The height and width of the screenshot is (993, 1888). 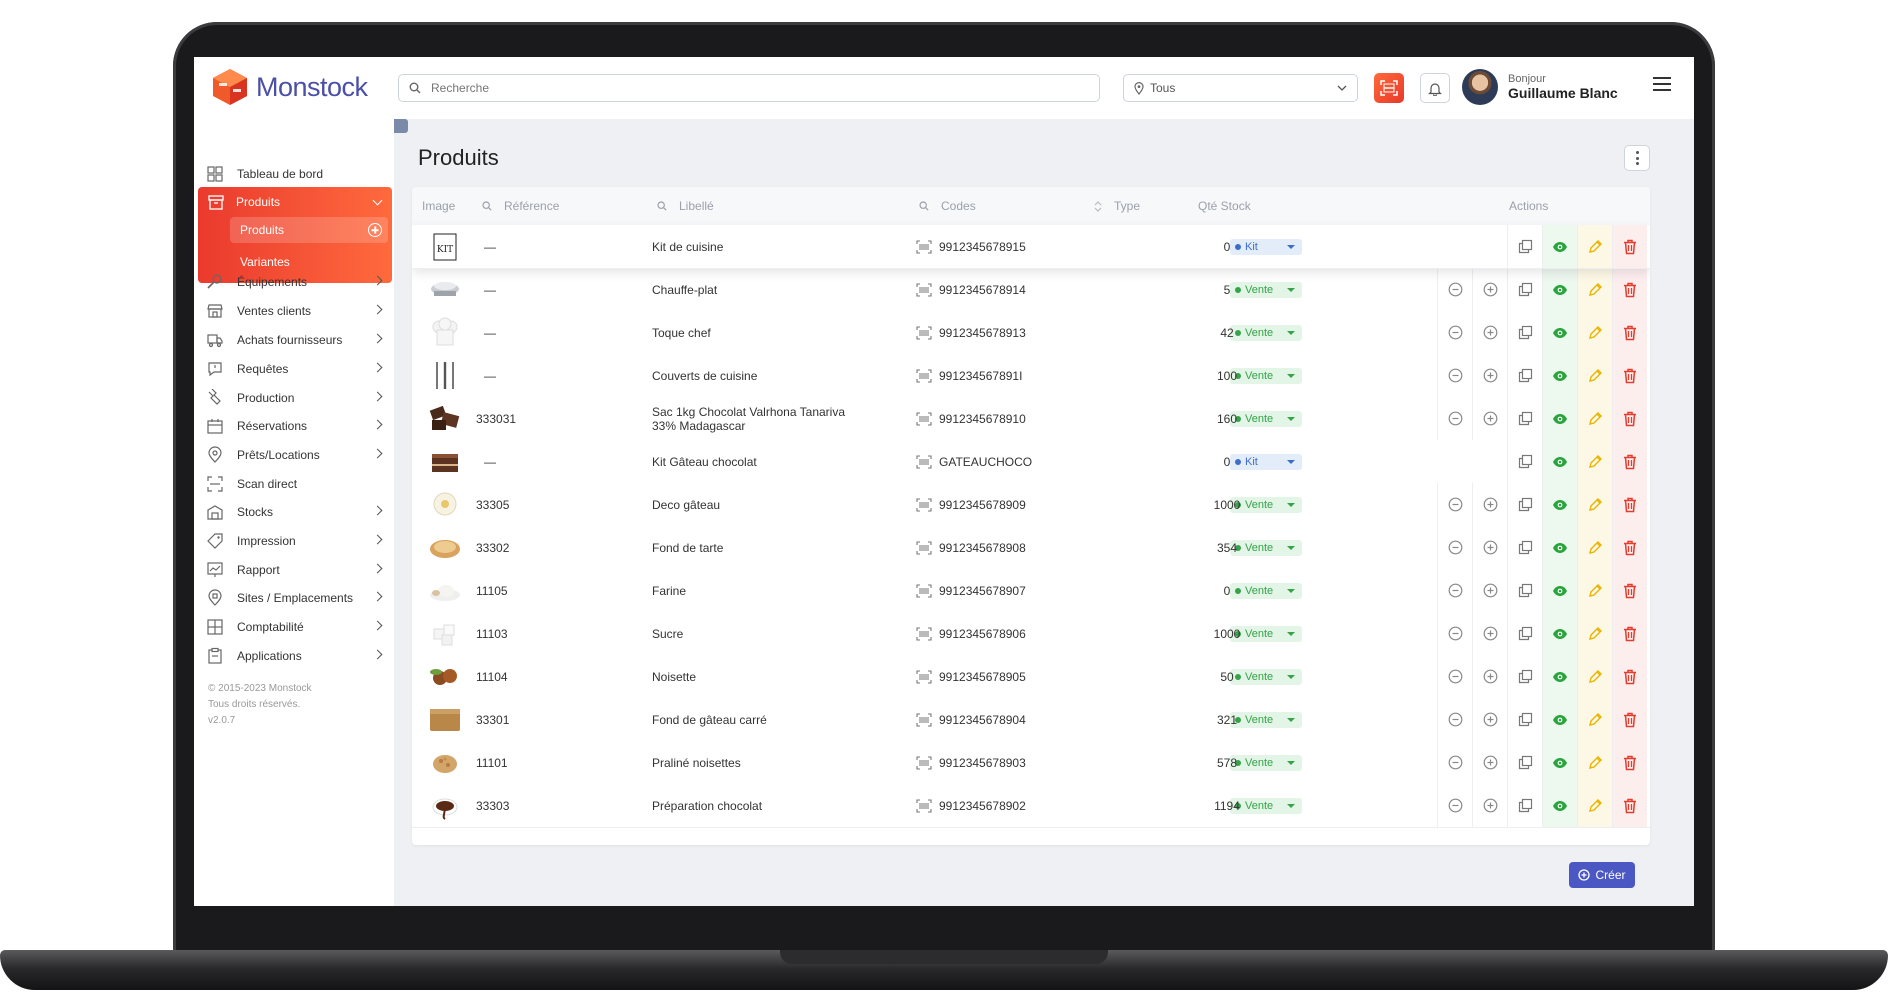 I want to click on site-filter-select: Tous, so click(x=1240, y=88).